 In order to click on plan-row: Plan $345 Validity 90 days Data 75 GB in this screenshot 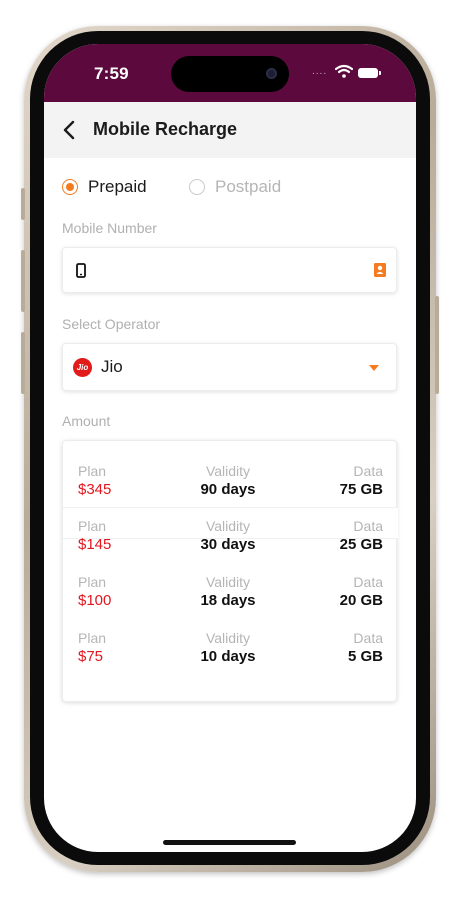, I will do `click(230, 482)`.